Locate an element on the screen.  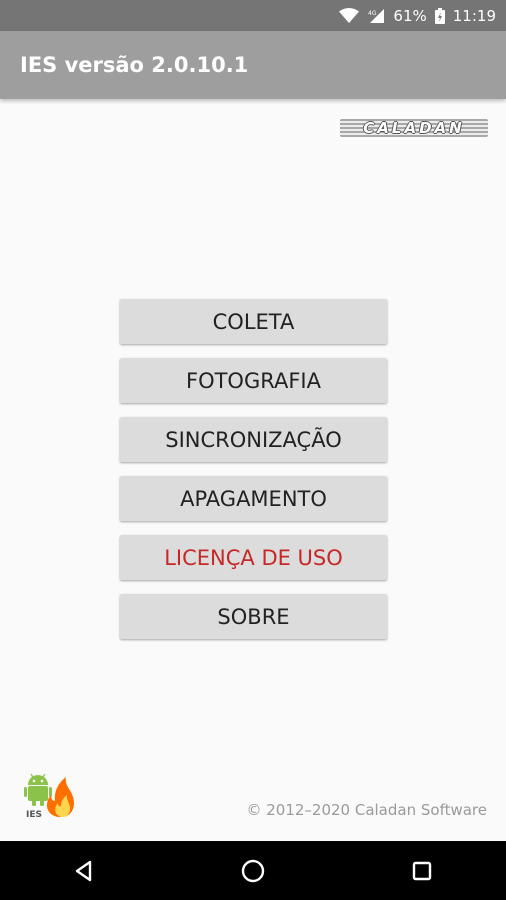
licenca-de-uso-button: LICENÇA DE USO is located at coordinates (253, 557).